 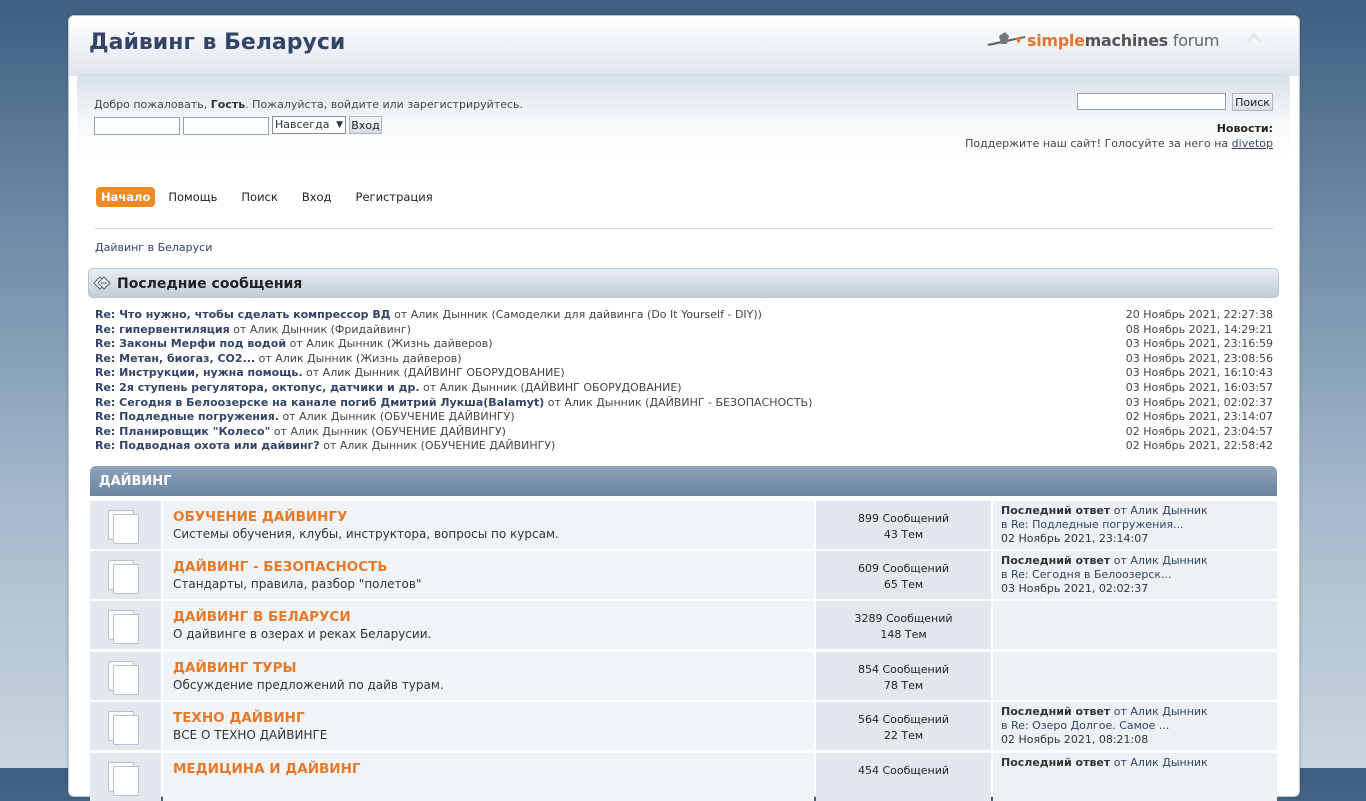 I want to click on login-button: Вход, so click(x=365, y=125).